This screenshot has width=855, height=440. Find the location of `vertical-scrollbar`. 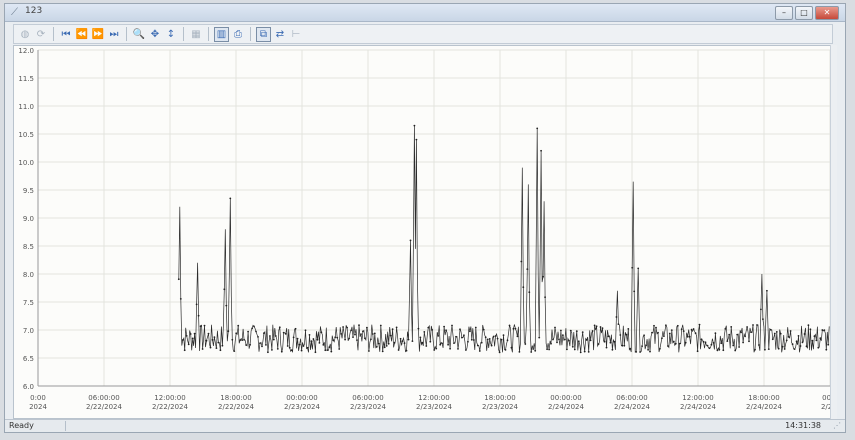

vertical-scrollbar is located at coordinates (833, 232).